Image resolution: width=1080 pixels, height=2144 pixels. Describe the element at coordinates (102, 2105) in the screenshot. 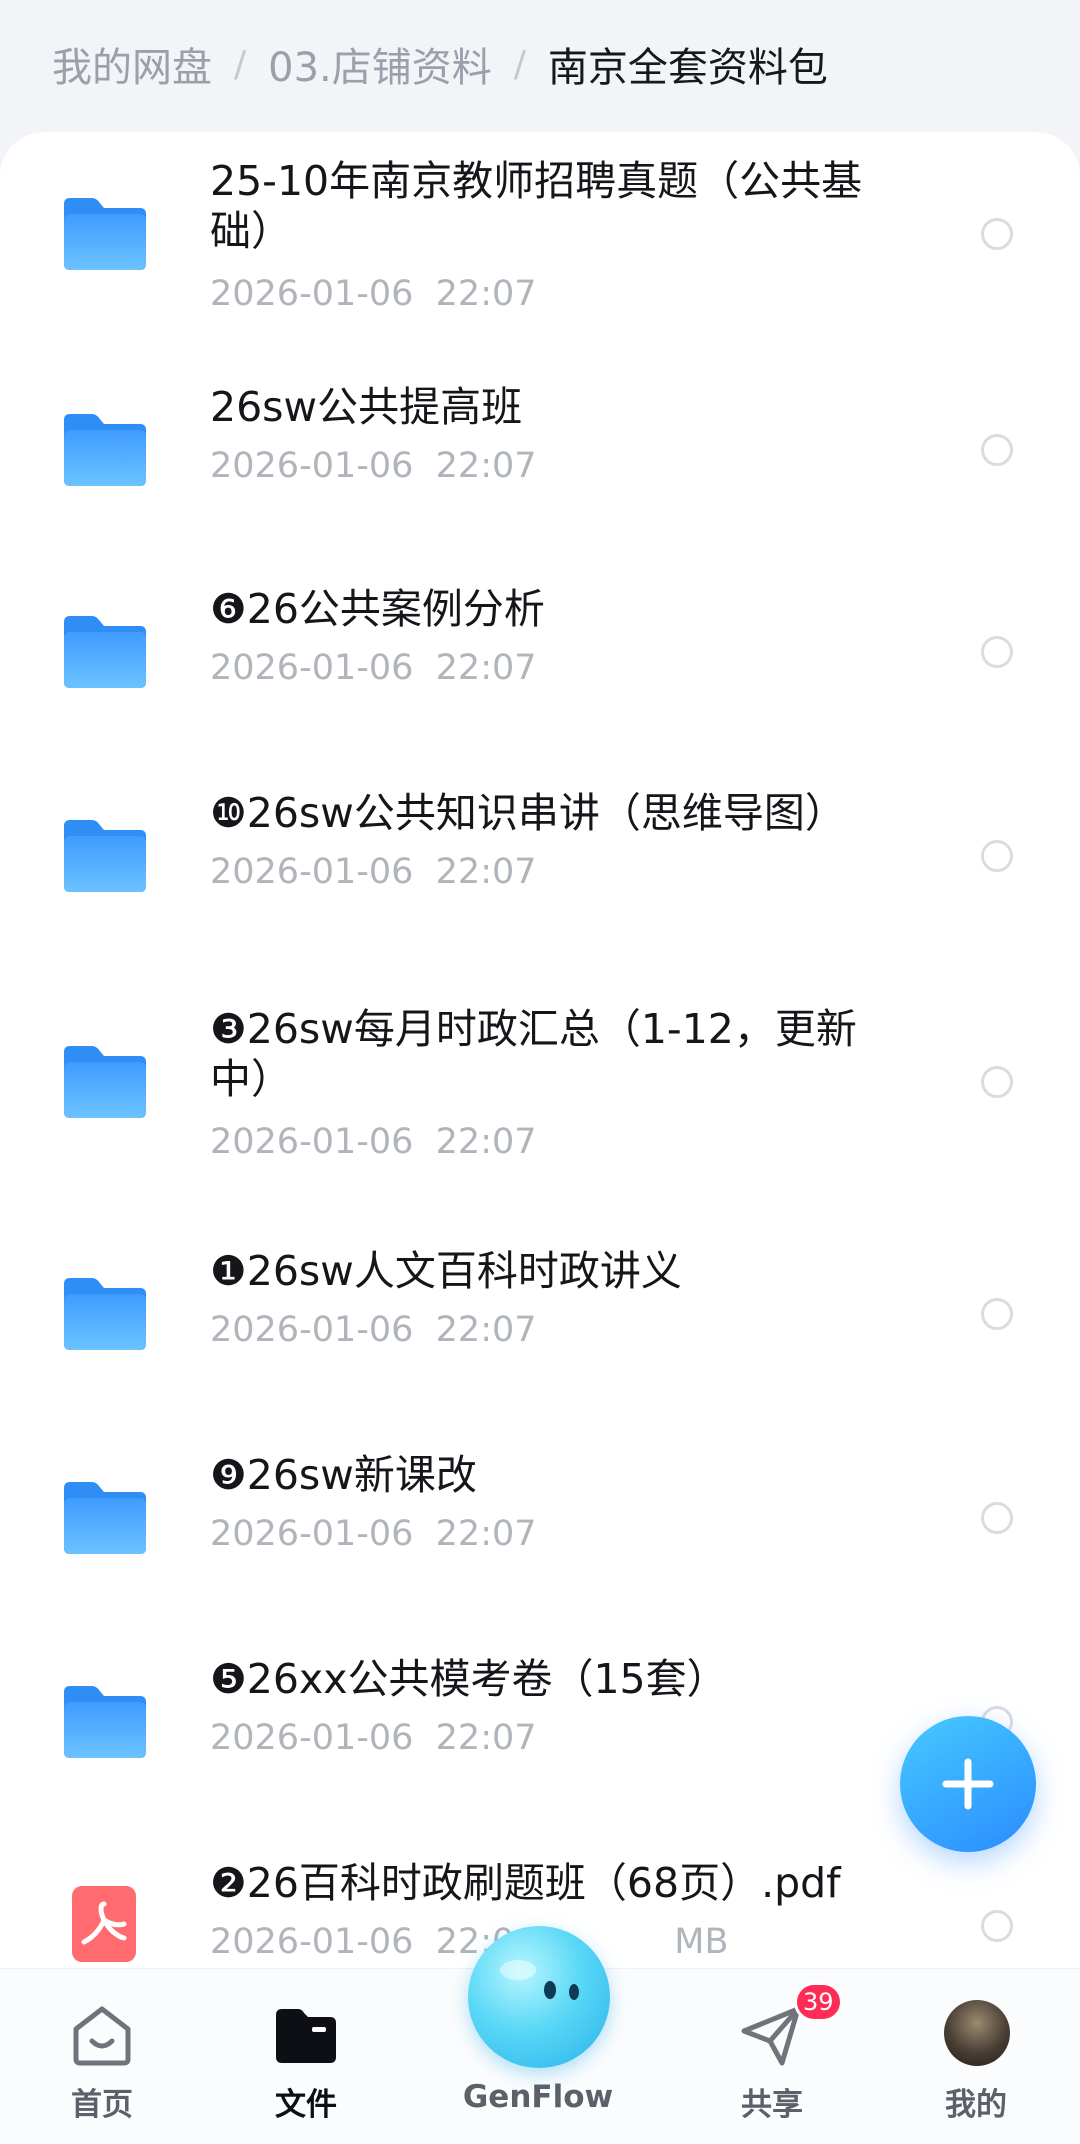

I see `tab-label: 首页` at that location.